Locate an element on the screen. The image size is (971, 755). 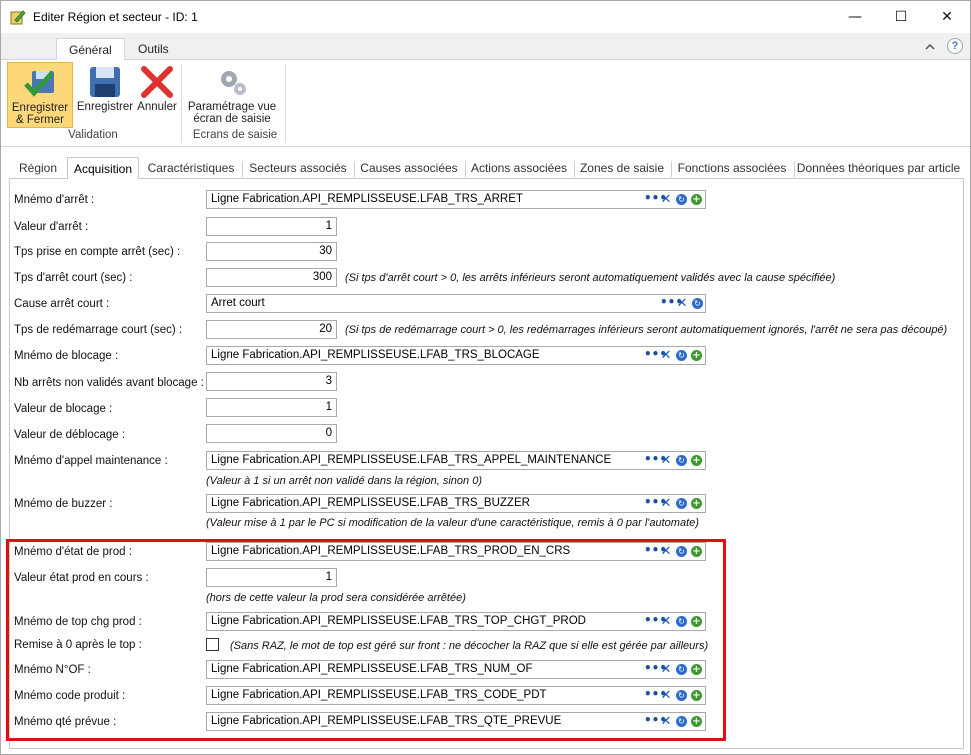
ribbon-tab-outils: Outils is located at coordinates (153, 49).